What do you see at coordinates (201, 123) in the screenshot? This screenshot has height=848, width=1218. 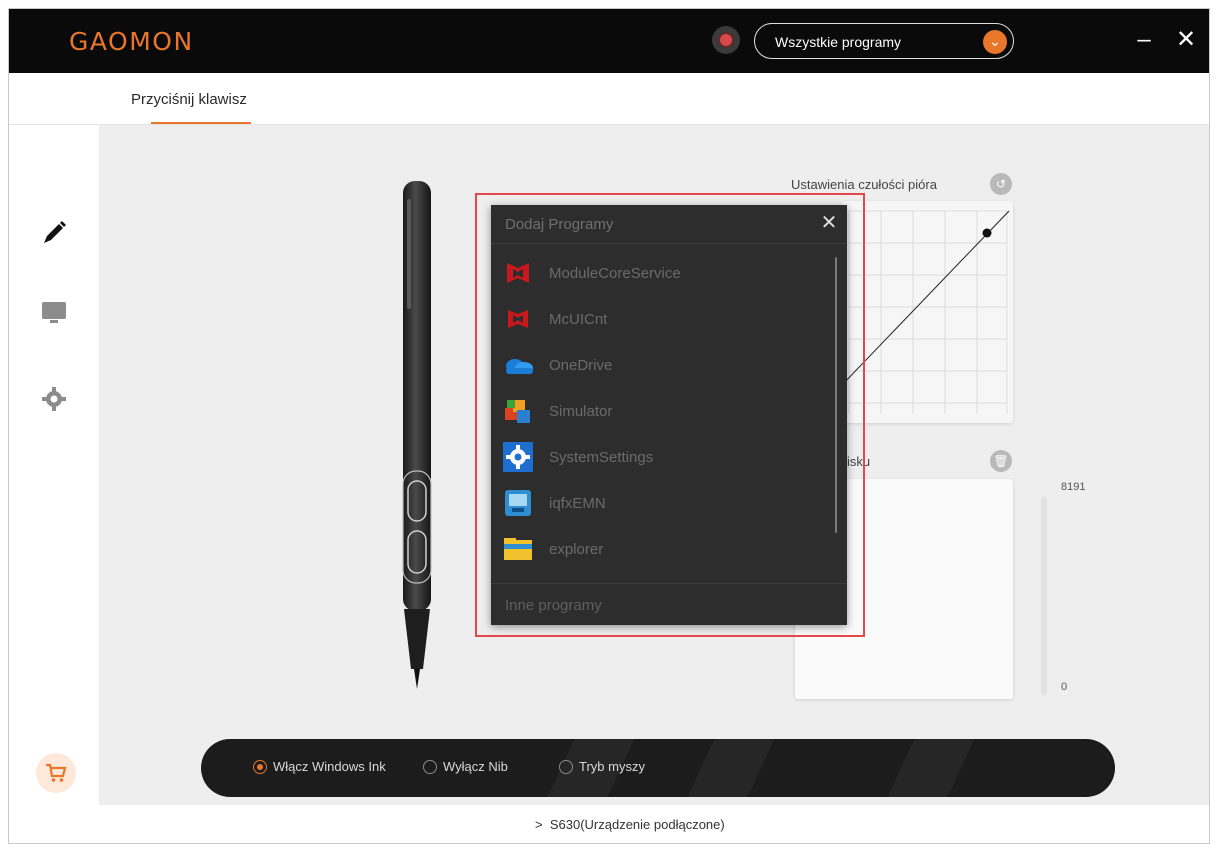 I see `active-tab-indicator` at bounding box center [201, 123].